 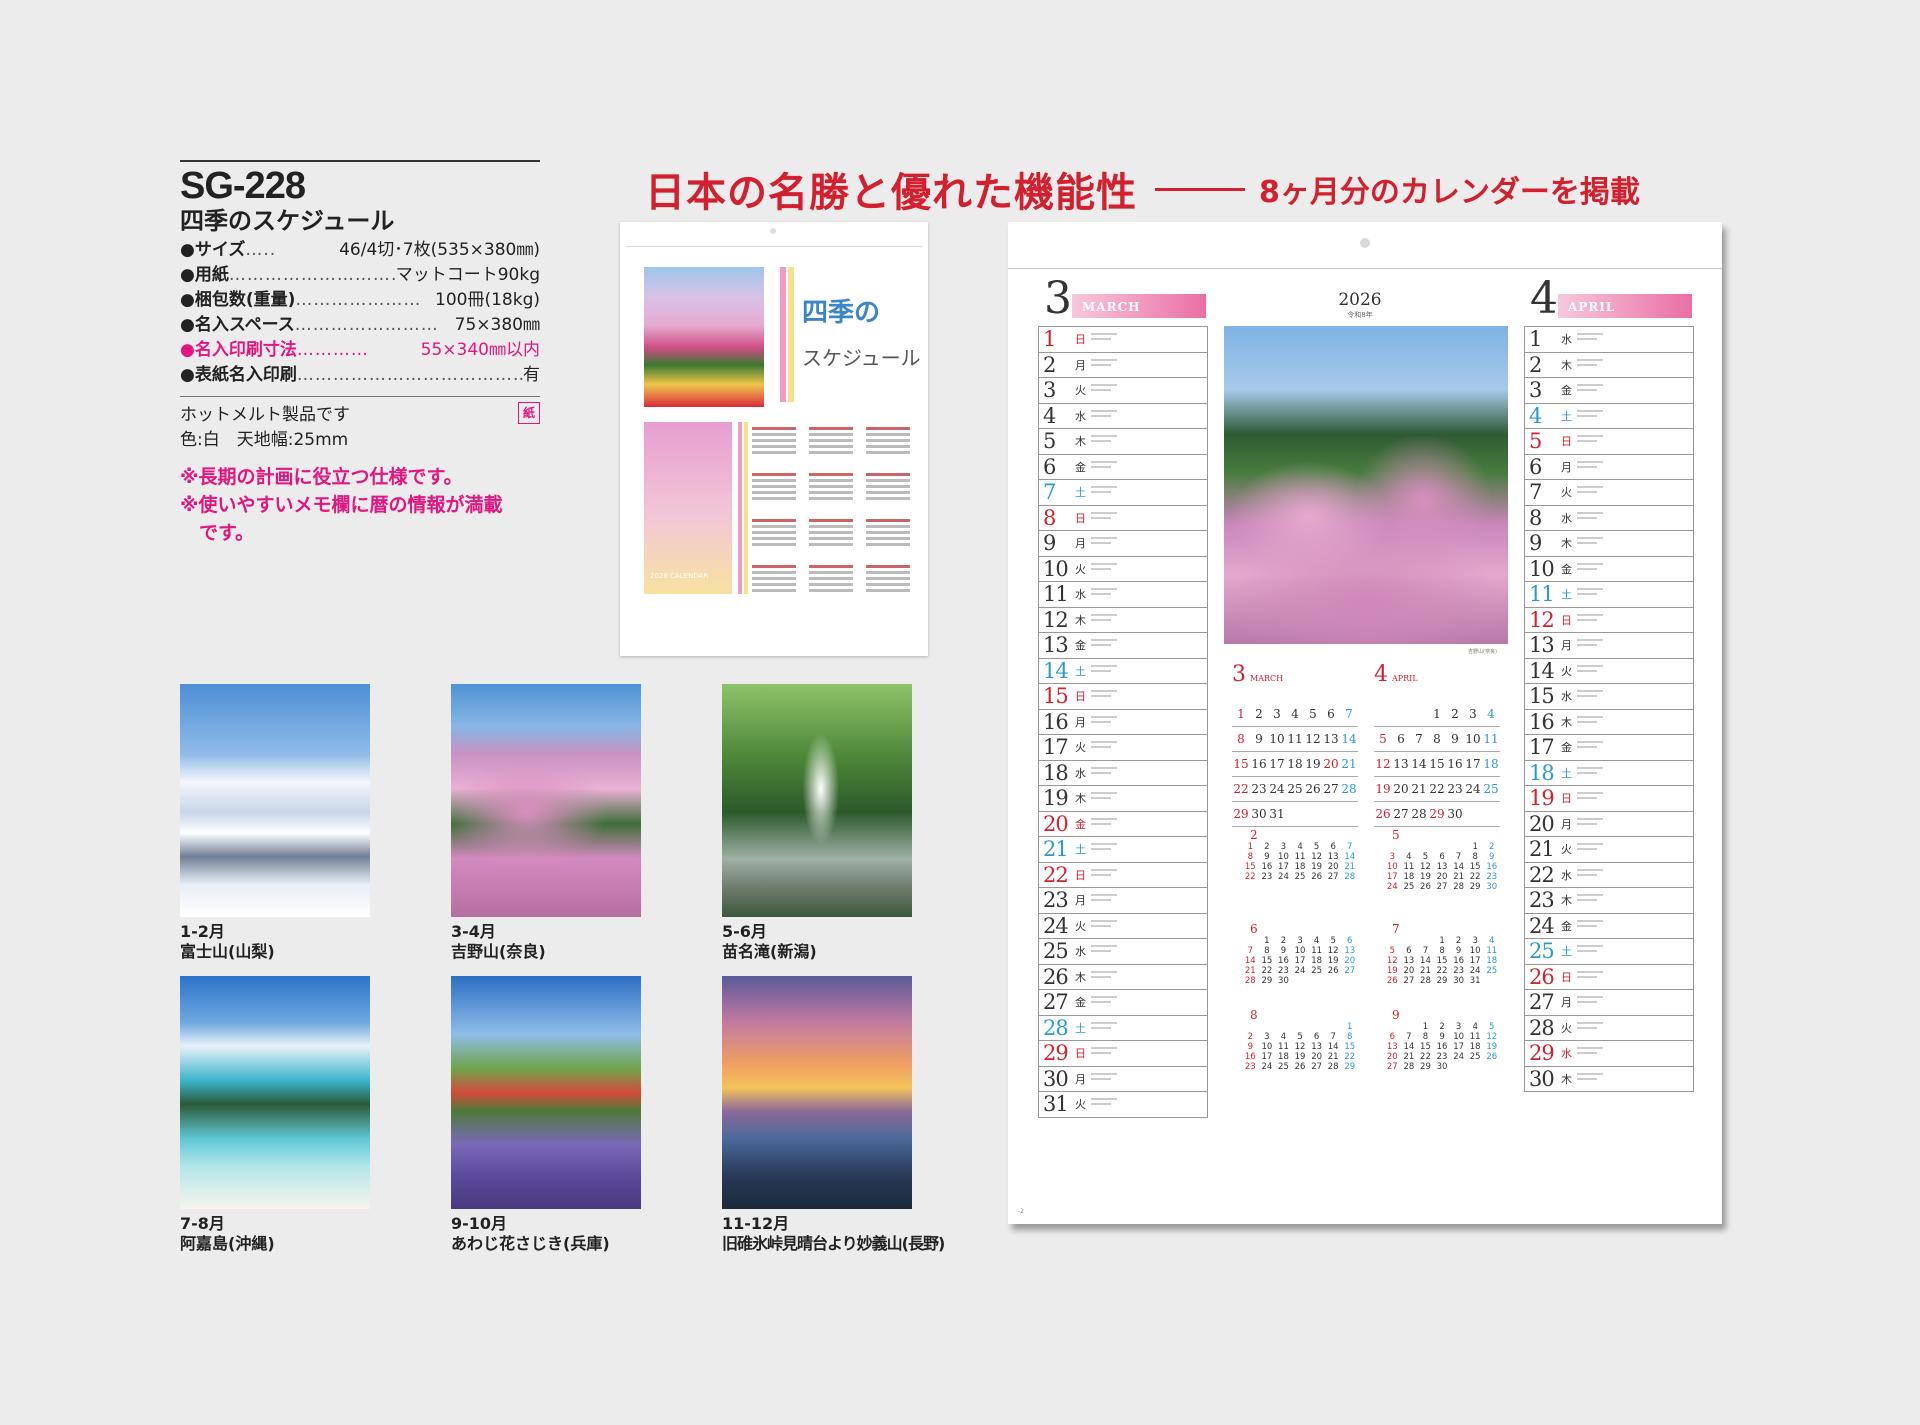 I want to click on day-row: 12 日, so click(x=1609, y=620).